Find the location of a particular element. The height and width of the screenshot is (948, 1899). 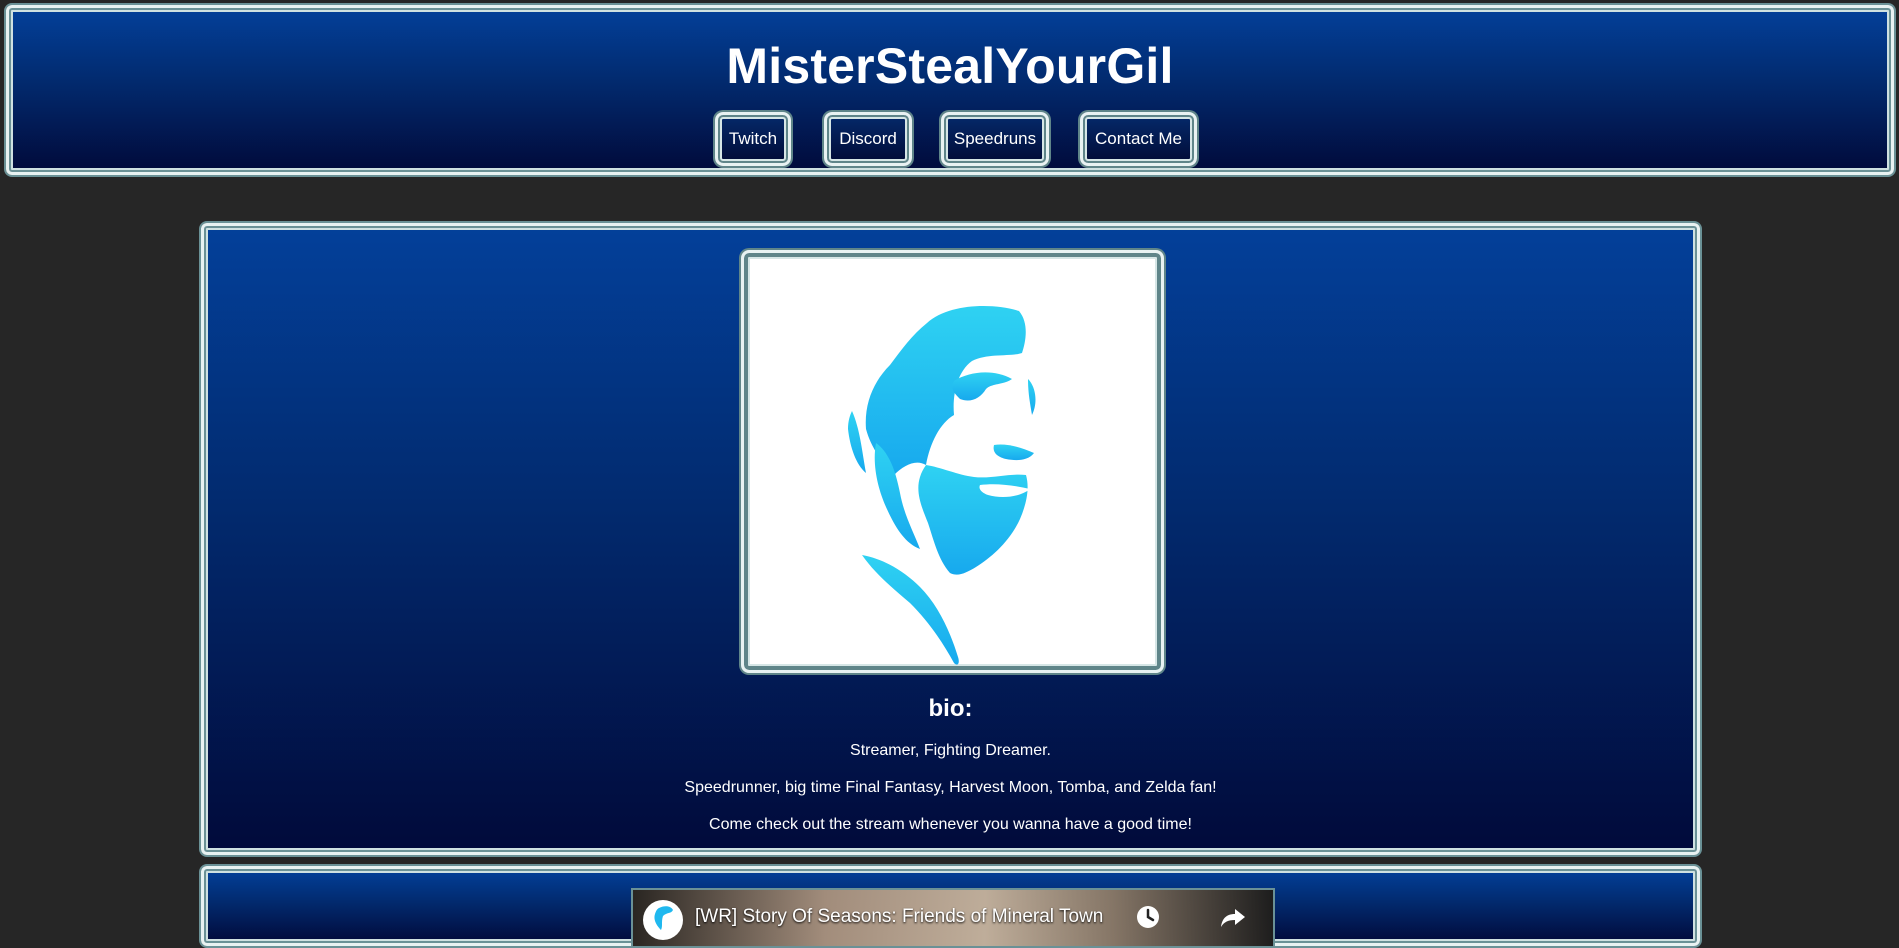

nav-bar: Twitch Discord Speedruns Contact Me is located at coordinates (950, 139).